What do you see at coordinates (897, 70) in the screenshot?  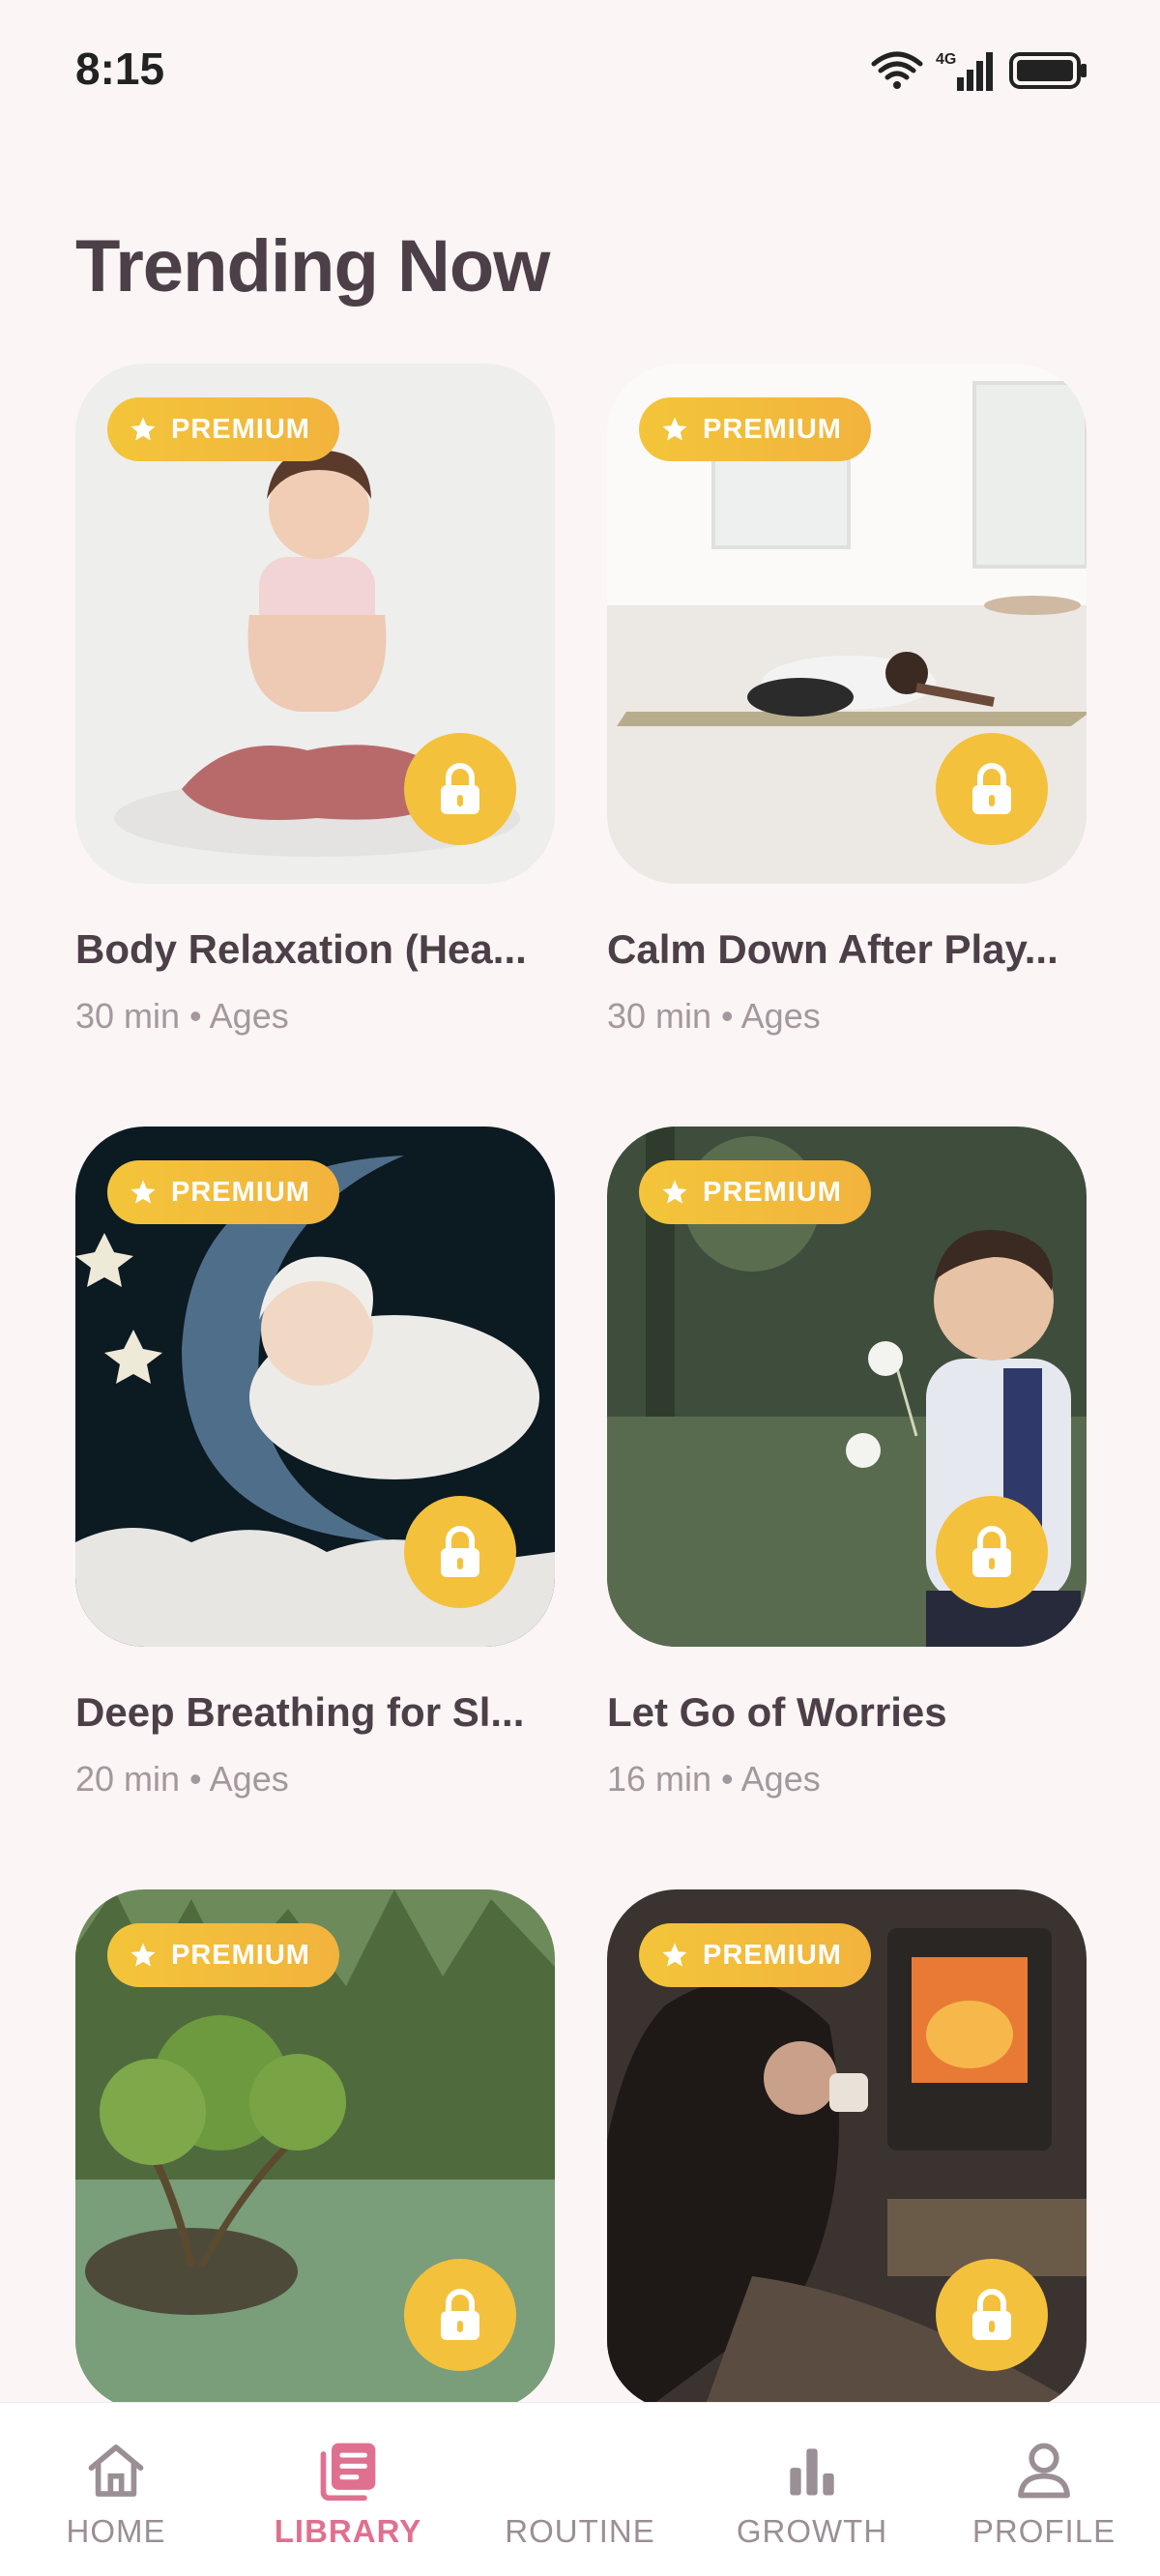 I see `wifi-icon` at bounding box center [897, 70].